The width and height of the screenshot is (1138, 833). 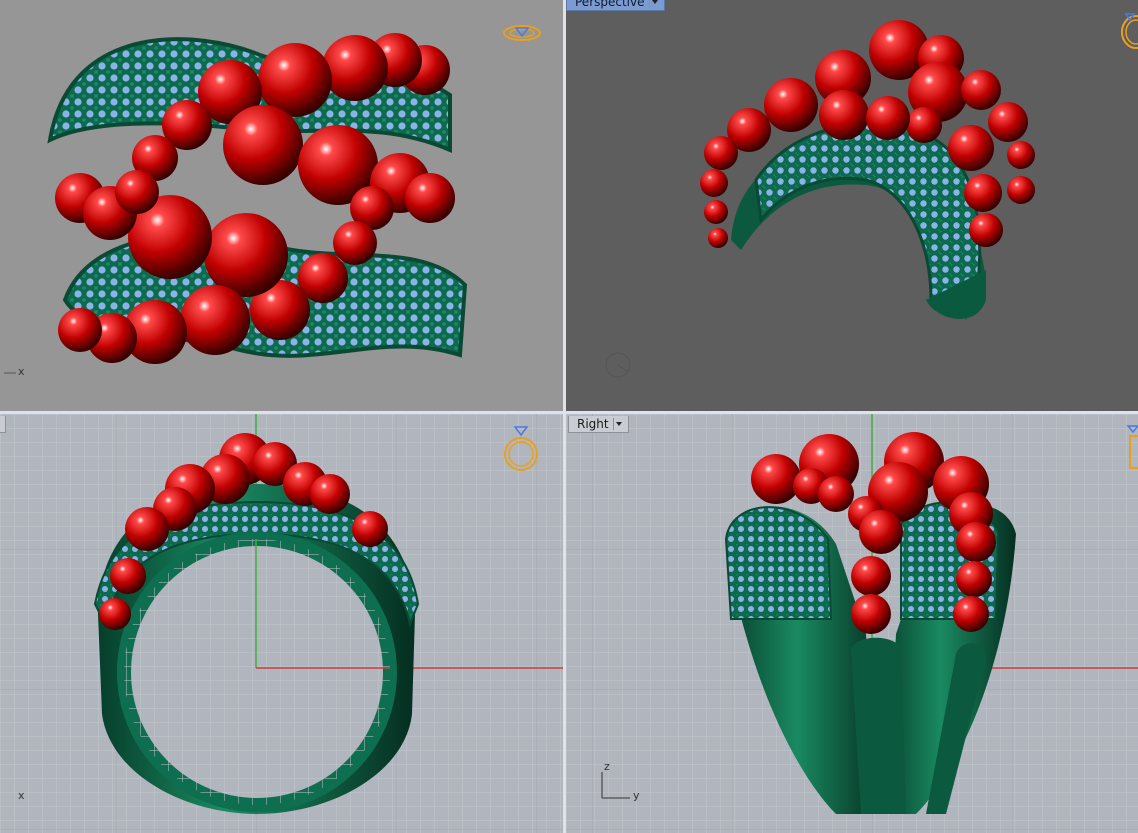 I want to click on axis-label-y: y, so click(x=636, y=795).